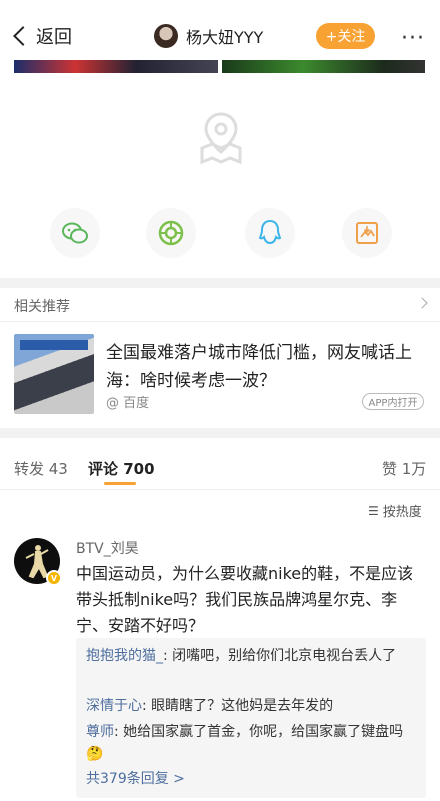  What do you see at coordinates (259, 732) in the screenshot?
I see `reply-text: : 她给国家赢了首金，你呢，给国家赢了键盘吗` at bounding box center [259, 732].